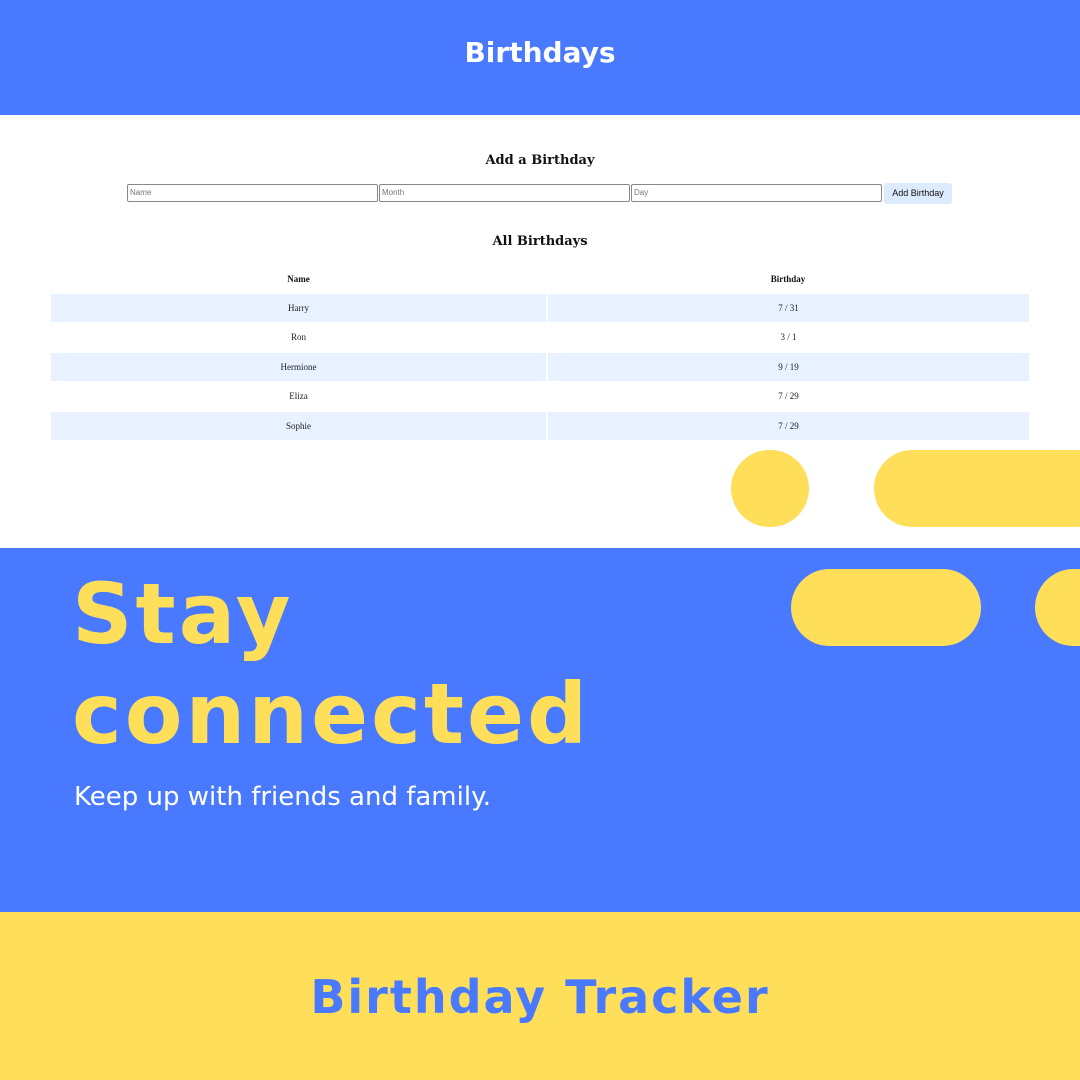  What do you see at coordinates (918, 193) in the screenshot?
I see `add-birthday-button: Add Birthday` at bounding box center [918, 193].